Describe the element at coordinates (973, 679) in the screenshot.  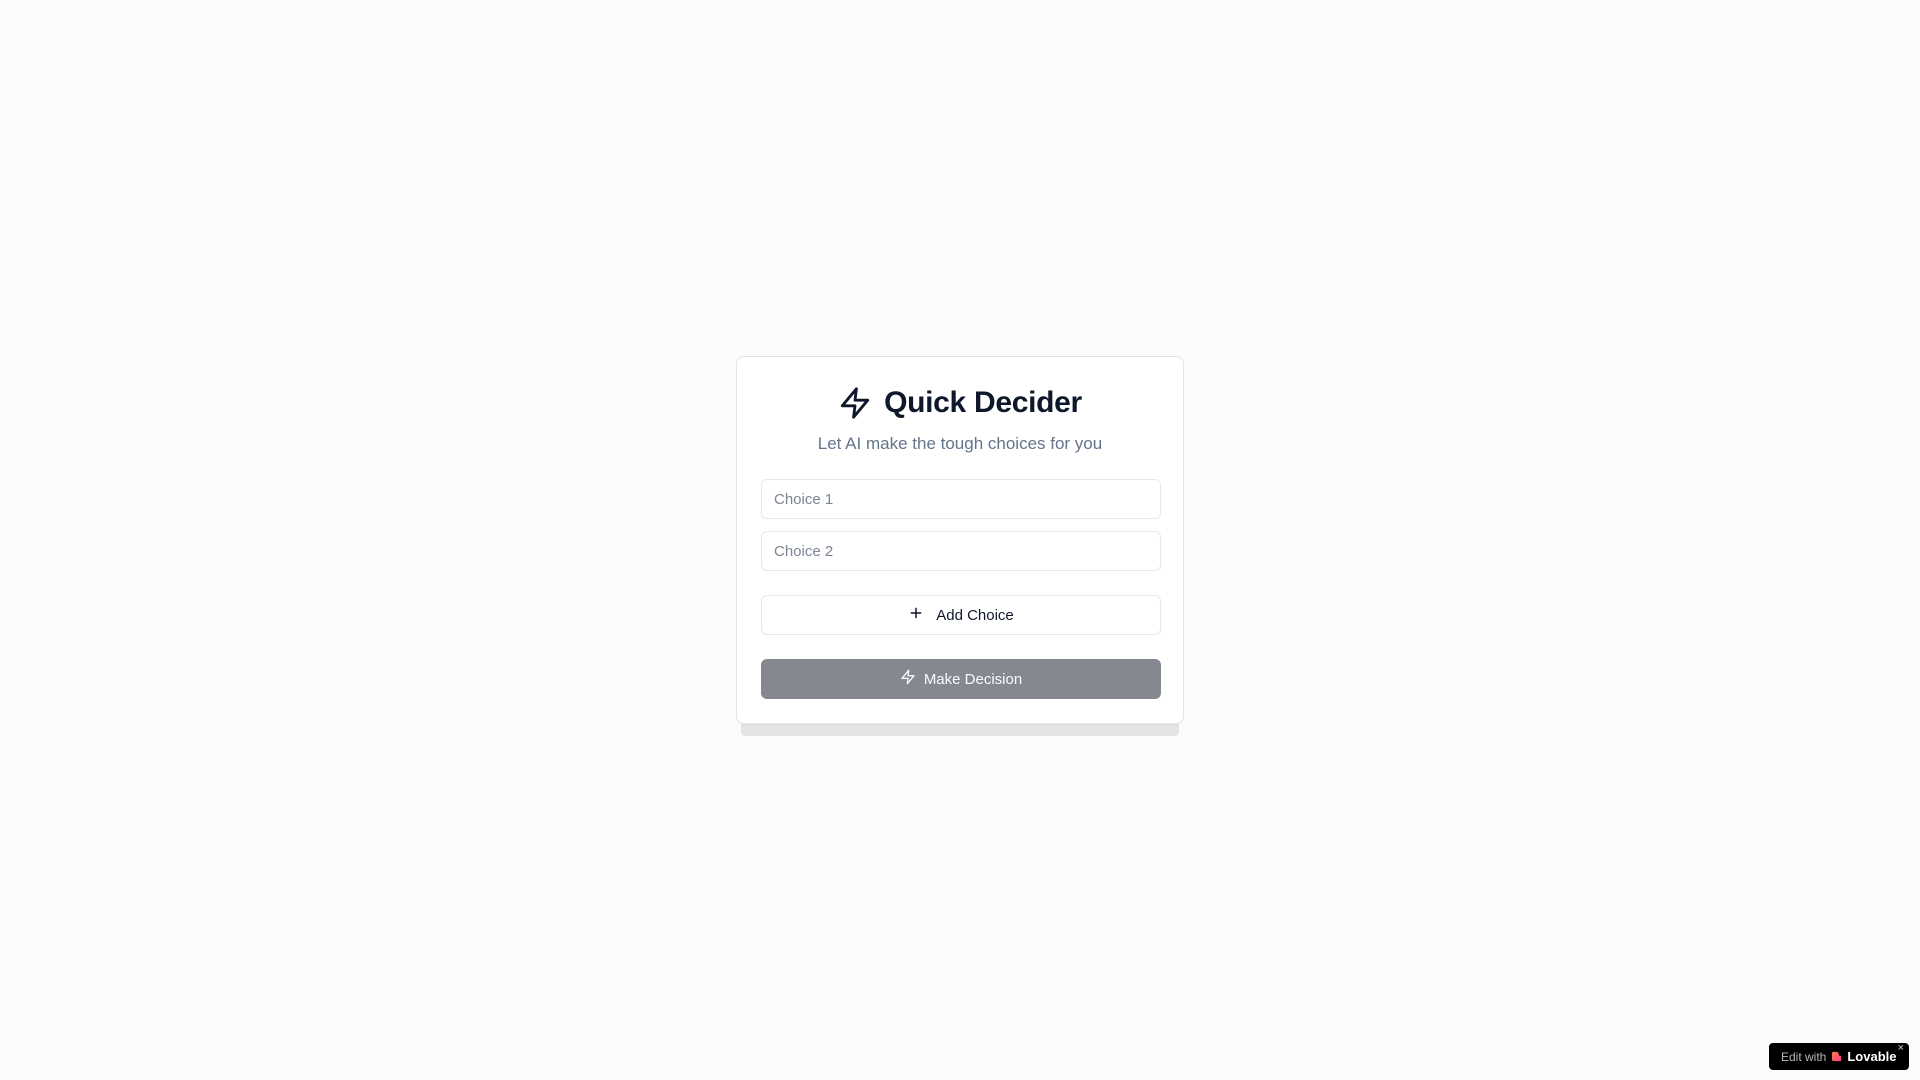
I see `make-decision-label: Make Decision` at that location.